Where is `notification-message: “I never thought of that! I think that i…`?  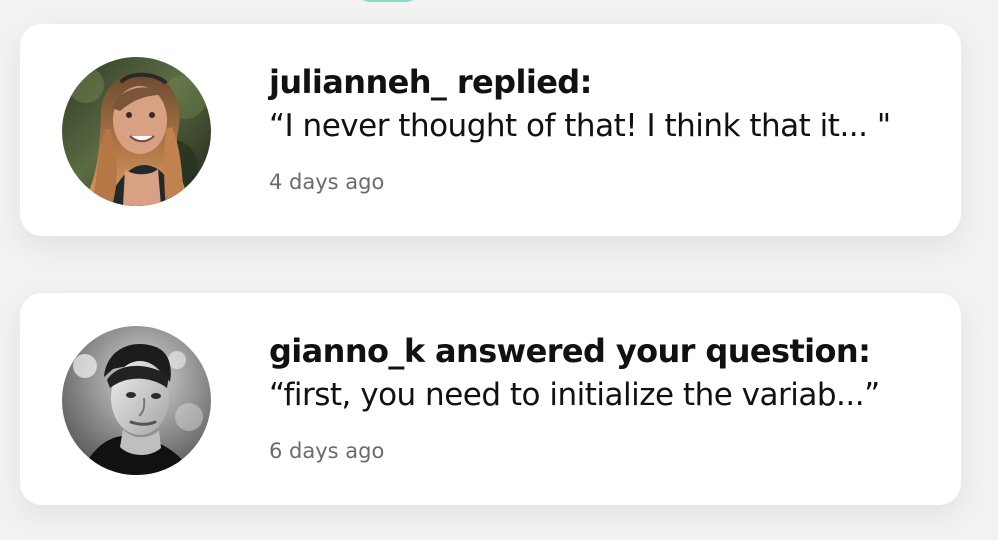
notification-message: “I never thought of that! I think that i… is located at coordinates (580, 126).